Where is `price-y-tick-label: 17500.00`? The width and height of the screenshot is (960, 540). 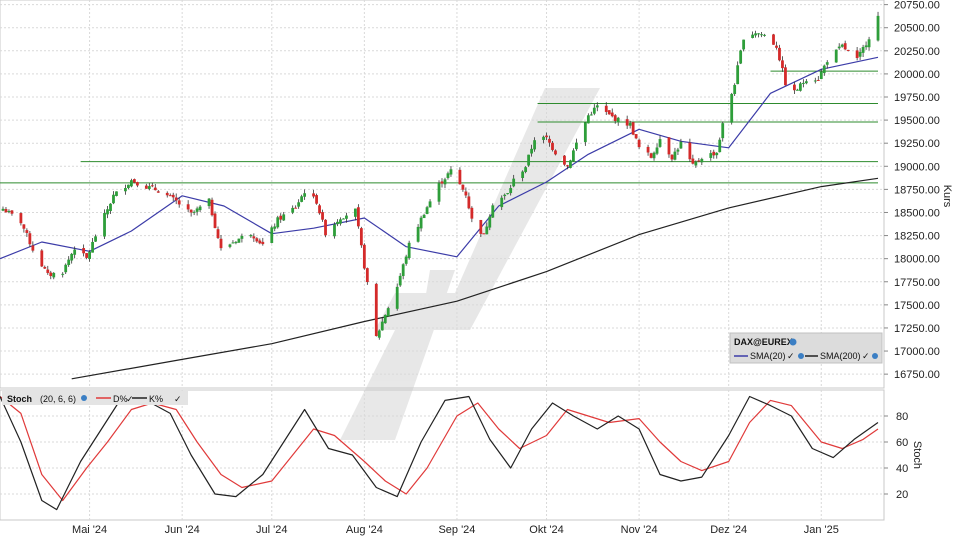
price-y-tick-label: 17500.00 is located at coordinates (917, 306).